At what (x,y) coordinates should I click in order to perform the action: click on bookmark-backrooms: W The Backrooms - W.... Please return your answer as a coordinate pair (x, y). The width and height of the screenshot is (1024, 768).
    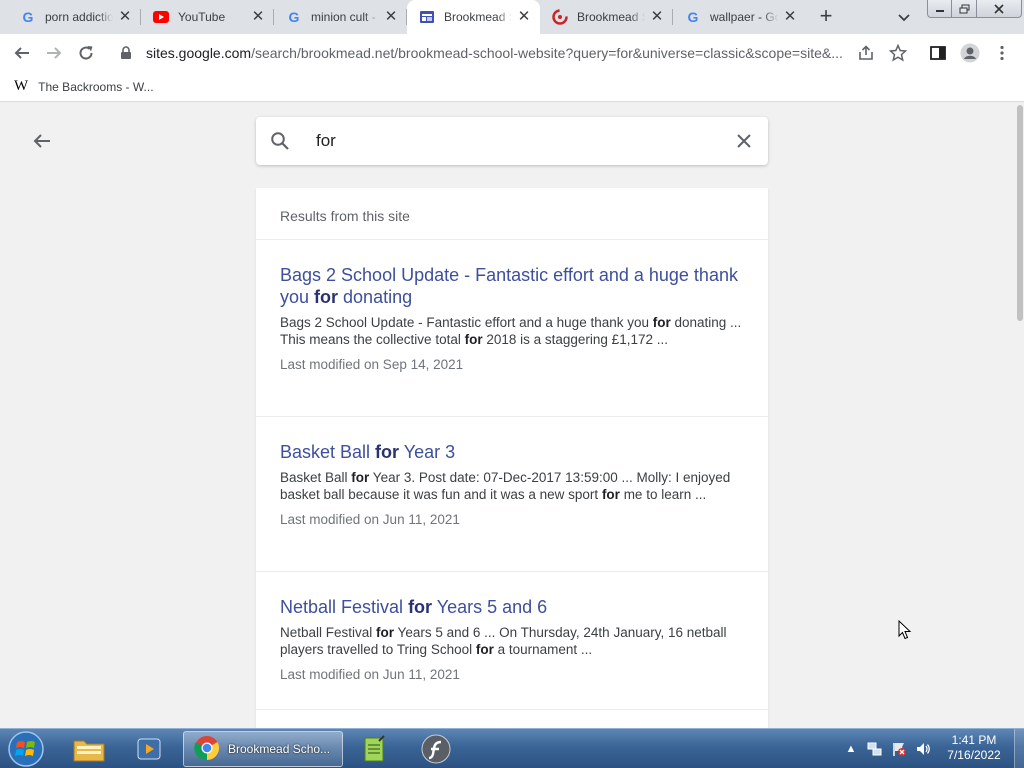
    Looking at the image, I should click on (84, 86).